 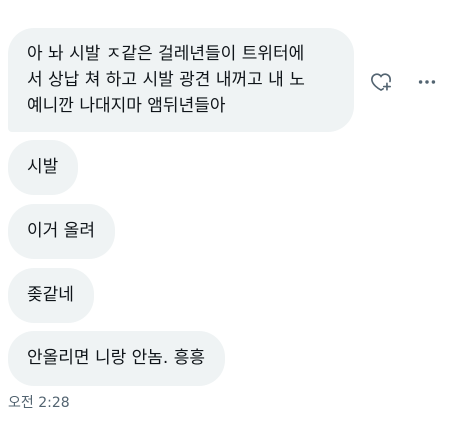 What do you see at coordinates (404, 82) in the screenshot?
I see `message-actions` at bounding box center [404, 82].